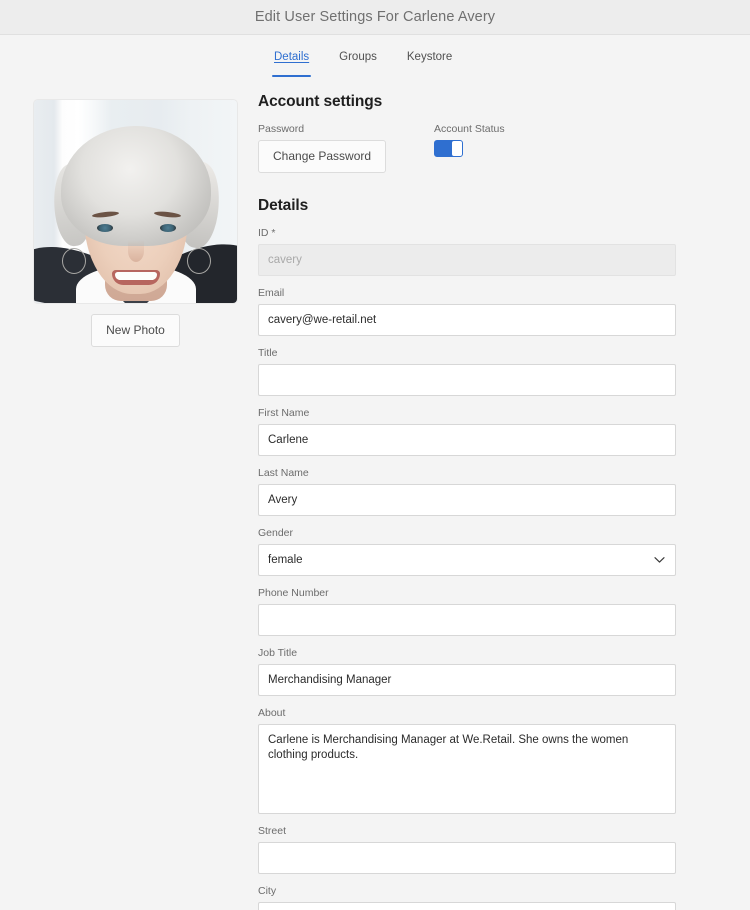 The width and height of the screenshot is (750, 910). I want to click on city-input, so click(467, 906).